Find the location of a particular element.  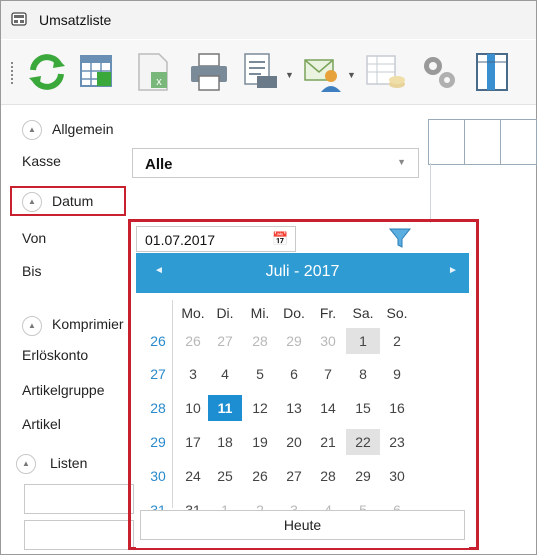

calendar-day-selected: 11 is located at coordinates (225, 408).